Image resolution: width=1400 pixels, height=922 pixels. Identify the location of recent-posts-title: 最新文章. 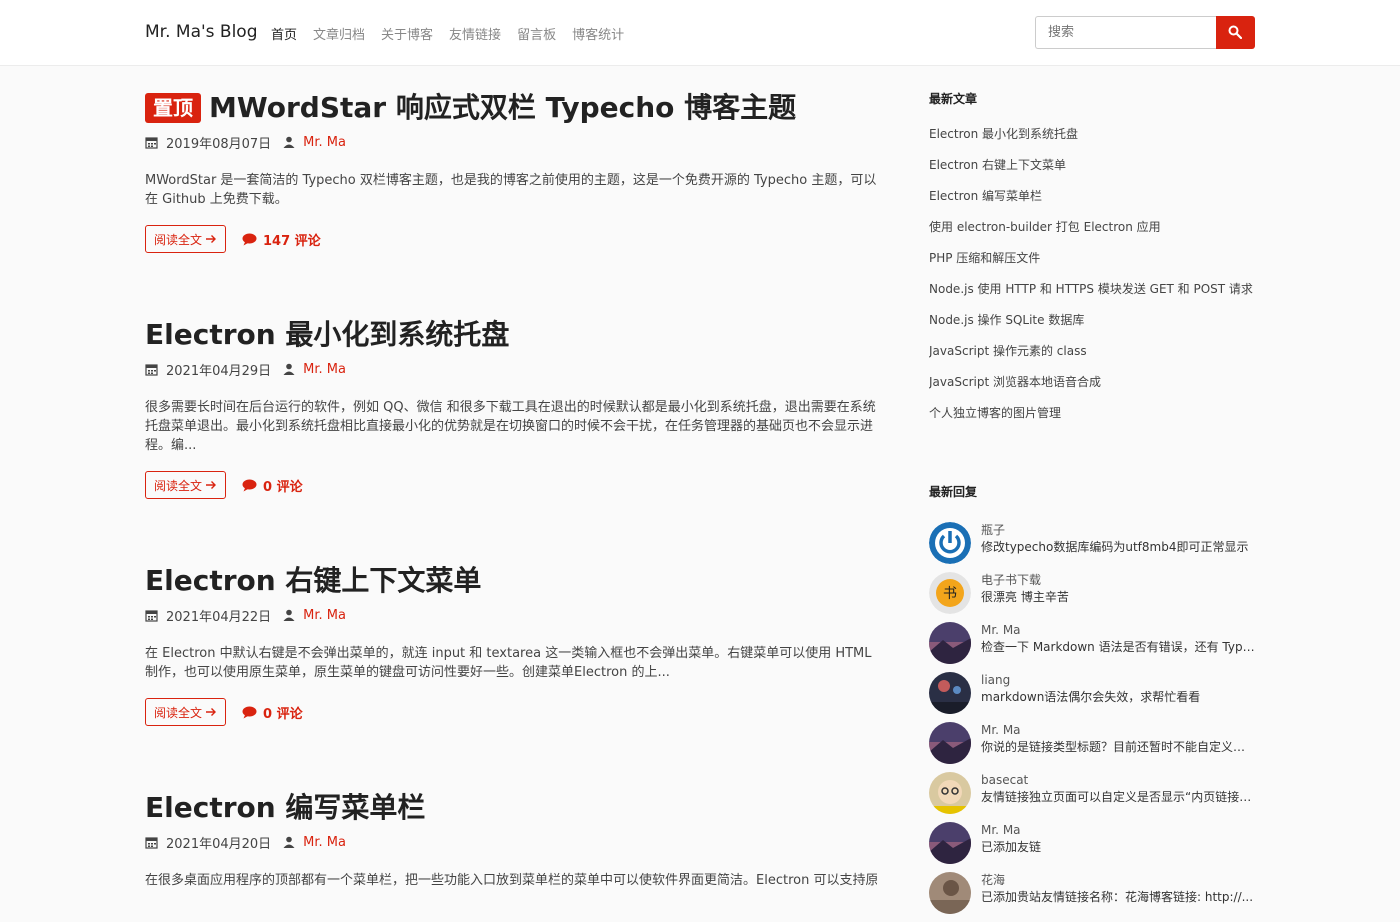
(953, 99).